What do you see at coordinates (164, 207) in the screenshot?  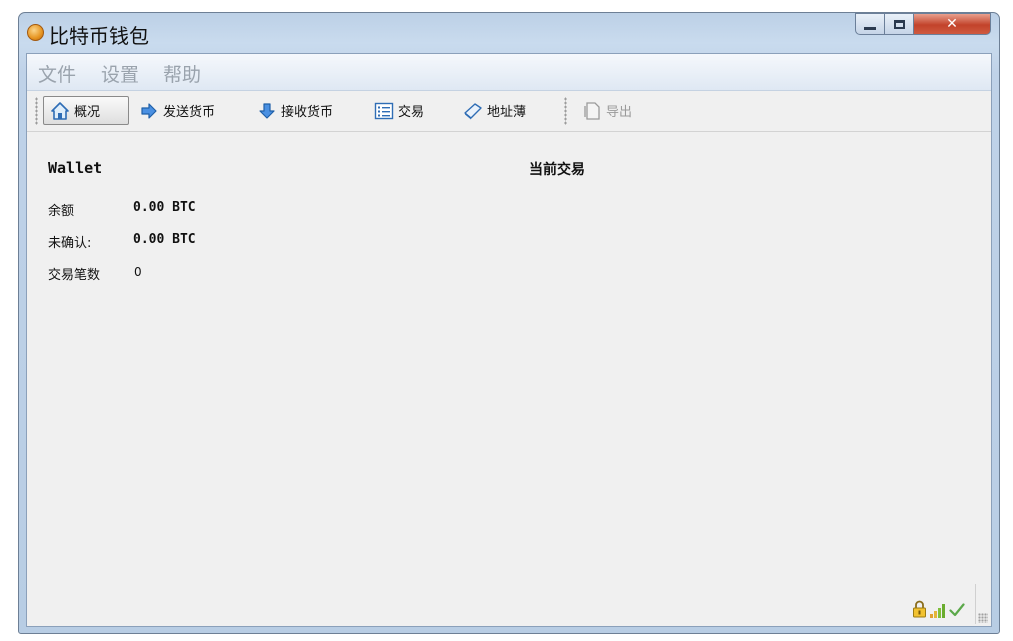 I see `balance-value: 0.00 BTC` at bounding box center [164, 207].